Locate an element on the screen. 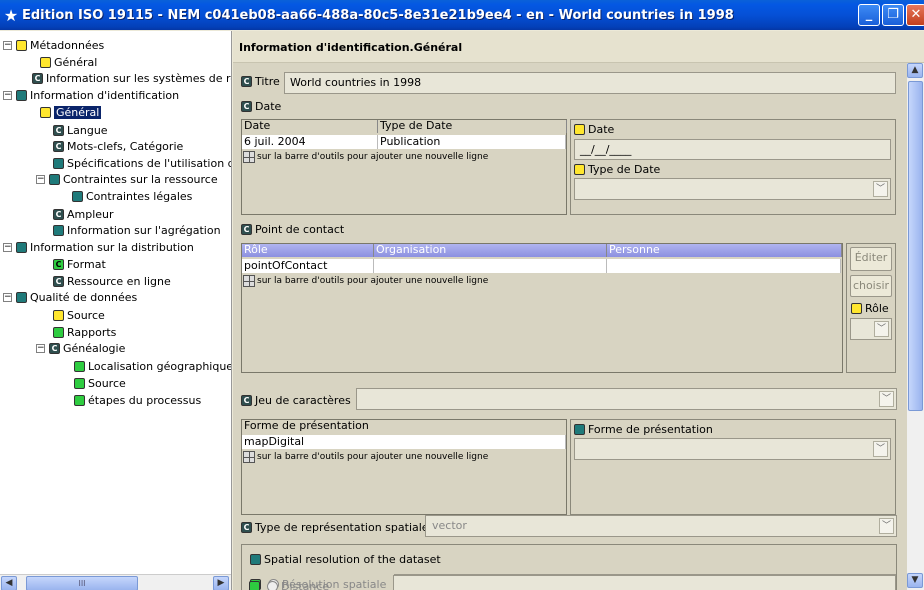 This screenshot has width=924, height=590. scroll-up-icon: ▲ is located at coordinates (915, 70).